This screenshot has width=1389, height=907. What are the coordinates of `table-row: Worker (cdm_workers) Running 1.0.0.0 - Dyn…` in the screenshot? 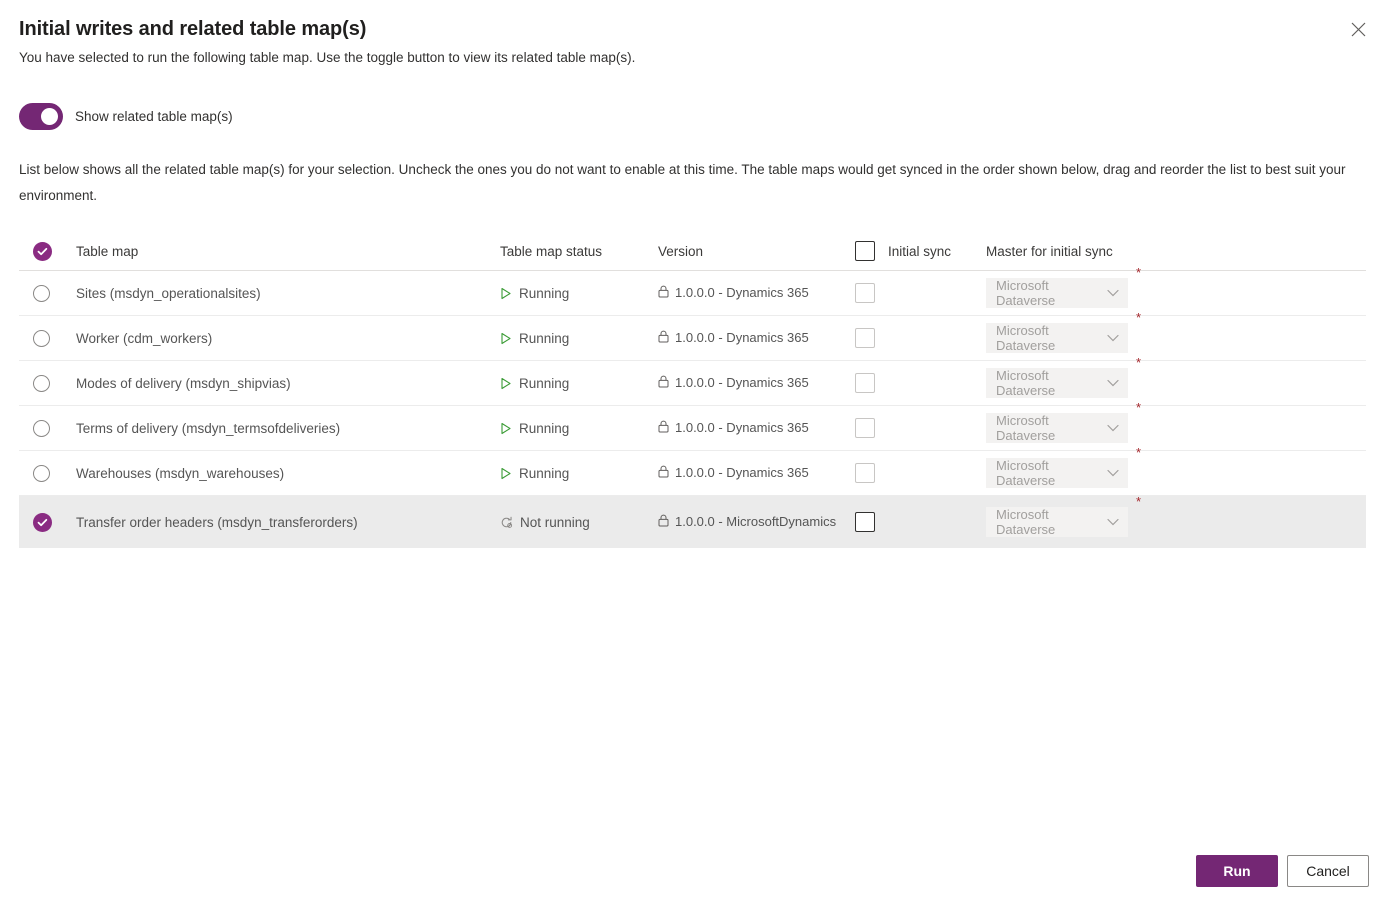 It's located at (692, 336).